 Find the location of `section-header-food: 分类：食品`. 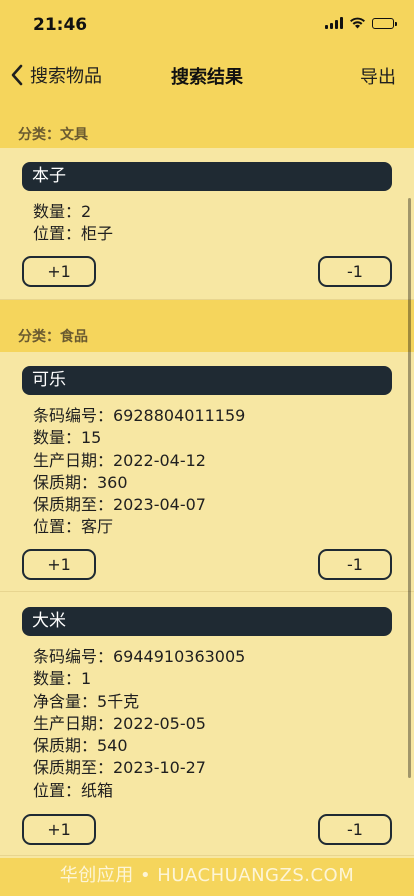

section-header-food: 分类：食品 is located at coordinates (207, 326).